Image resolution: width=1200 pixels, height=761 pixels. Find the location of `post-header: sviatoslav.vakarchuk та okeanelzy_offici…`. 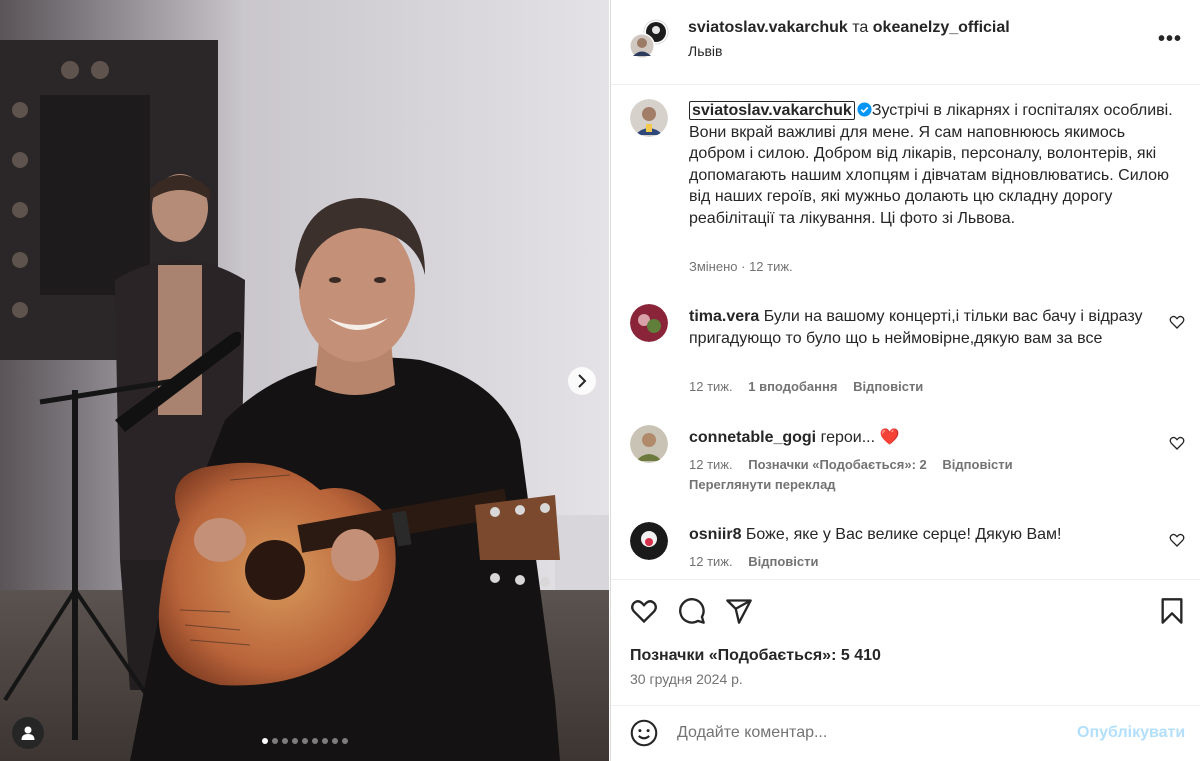

post-header: sviatoslav.vakarchuk та okeanelzy_offici… is located at coordinates (905, 42).